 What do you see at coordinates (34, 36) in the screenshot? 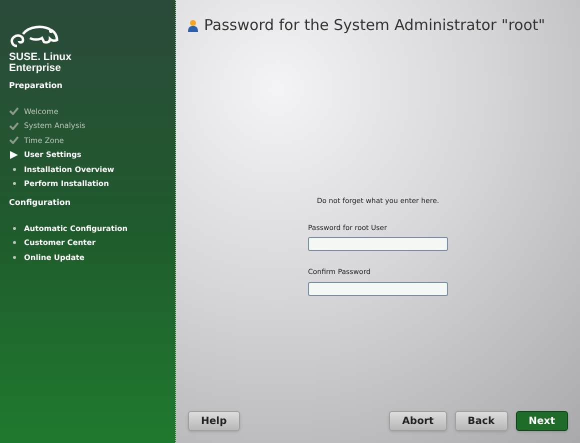
I see `chameleon-logo-icon` at bounding box center [34, 36].